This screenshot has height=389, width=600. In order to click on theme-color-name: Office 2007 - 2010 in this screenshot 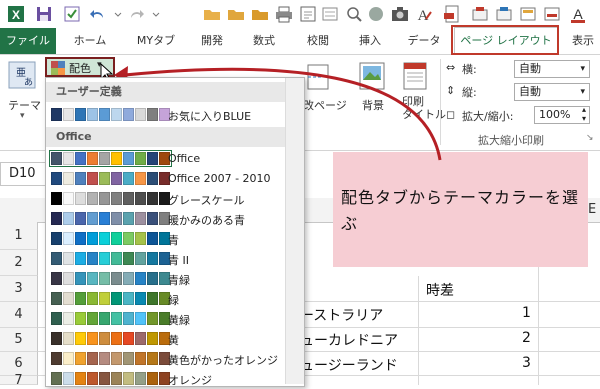, I will do `click(219, 178)`.